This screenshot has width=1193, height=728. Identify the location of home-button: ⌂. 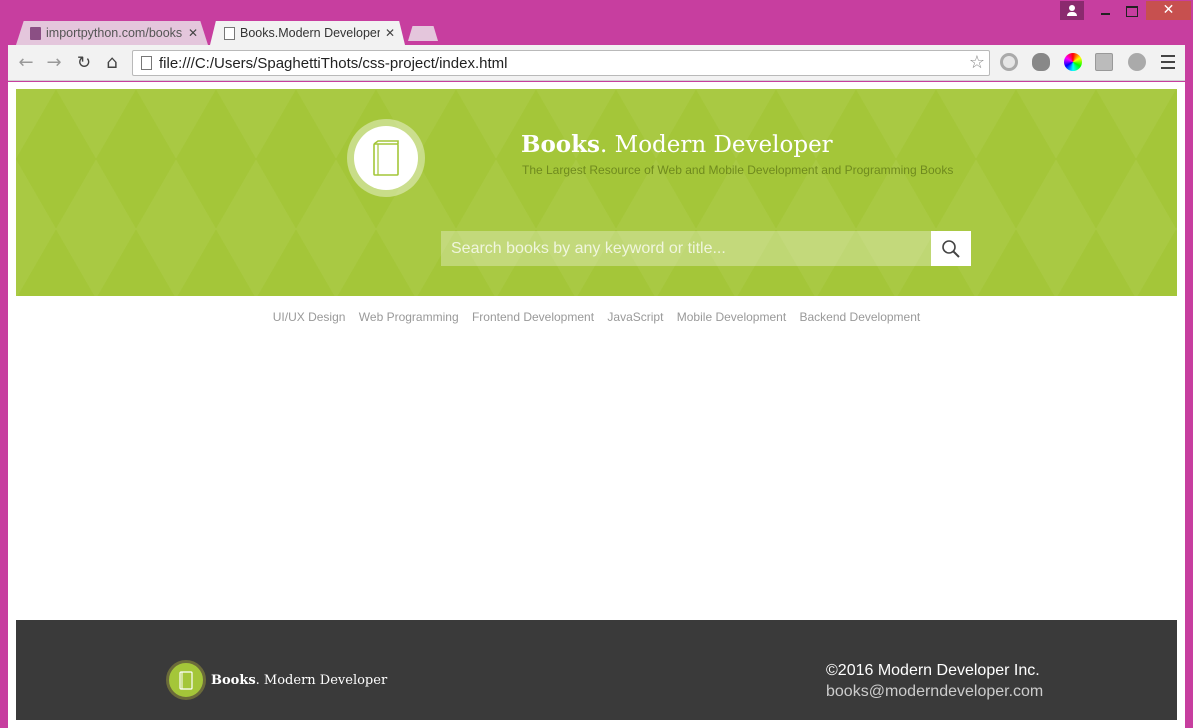
(112, 63).